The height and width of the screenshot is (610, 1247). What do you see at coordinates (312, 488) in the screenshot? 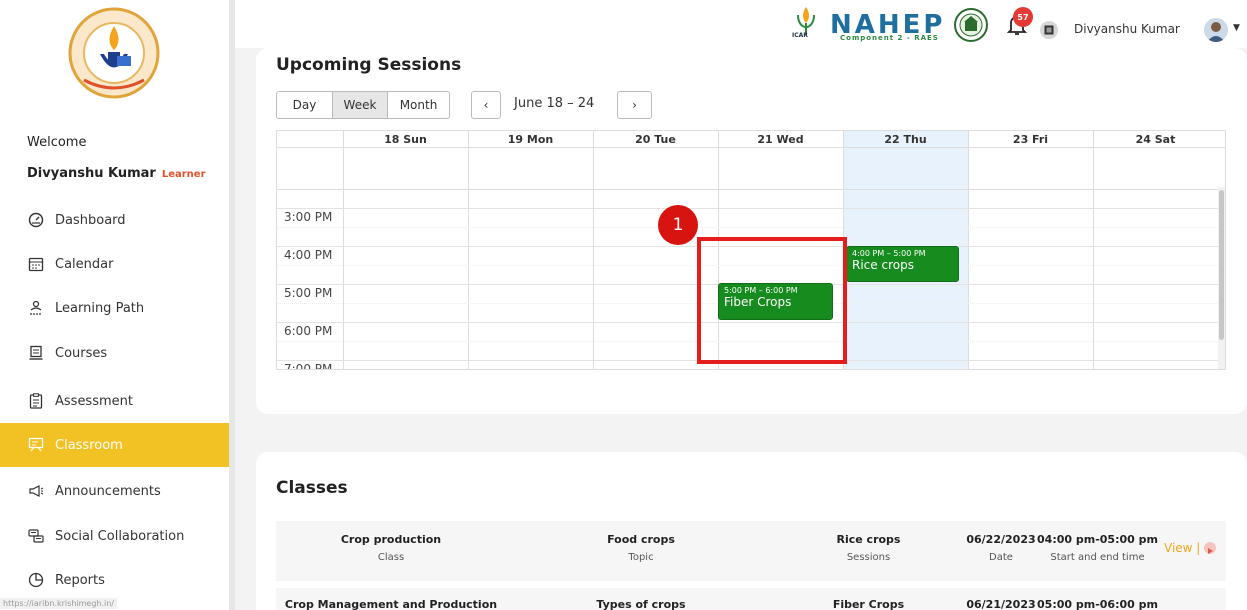
I see `classes-title: Classes` at bounding box center [312, 488].